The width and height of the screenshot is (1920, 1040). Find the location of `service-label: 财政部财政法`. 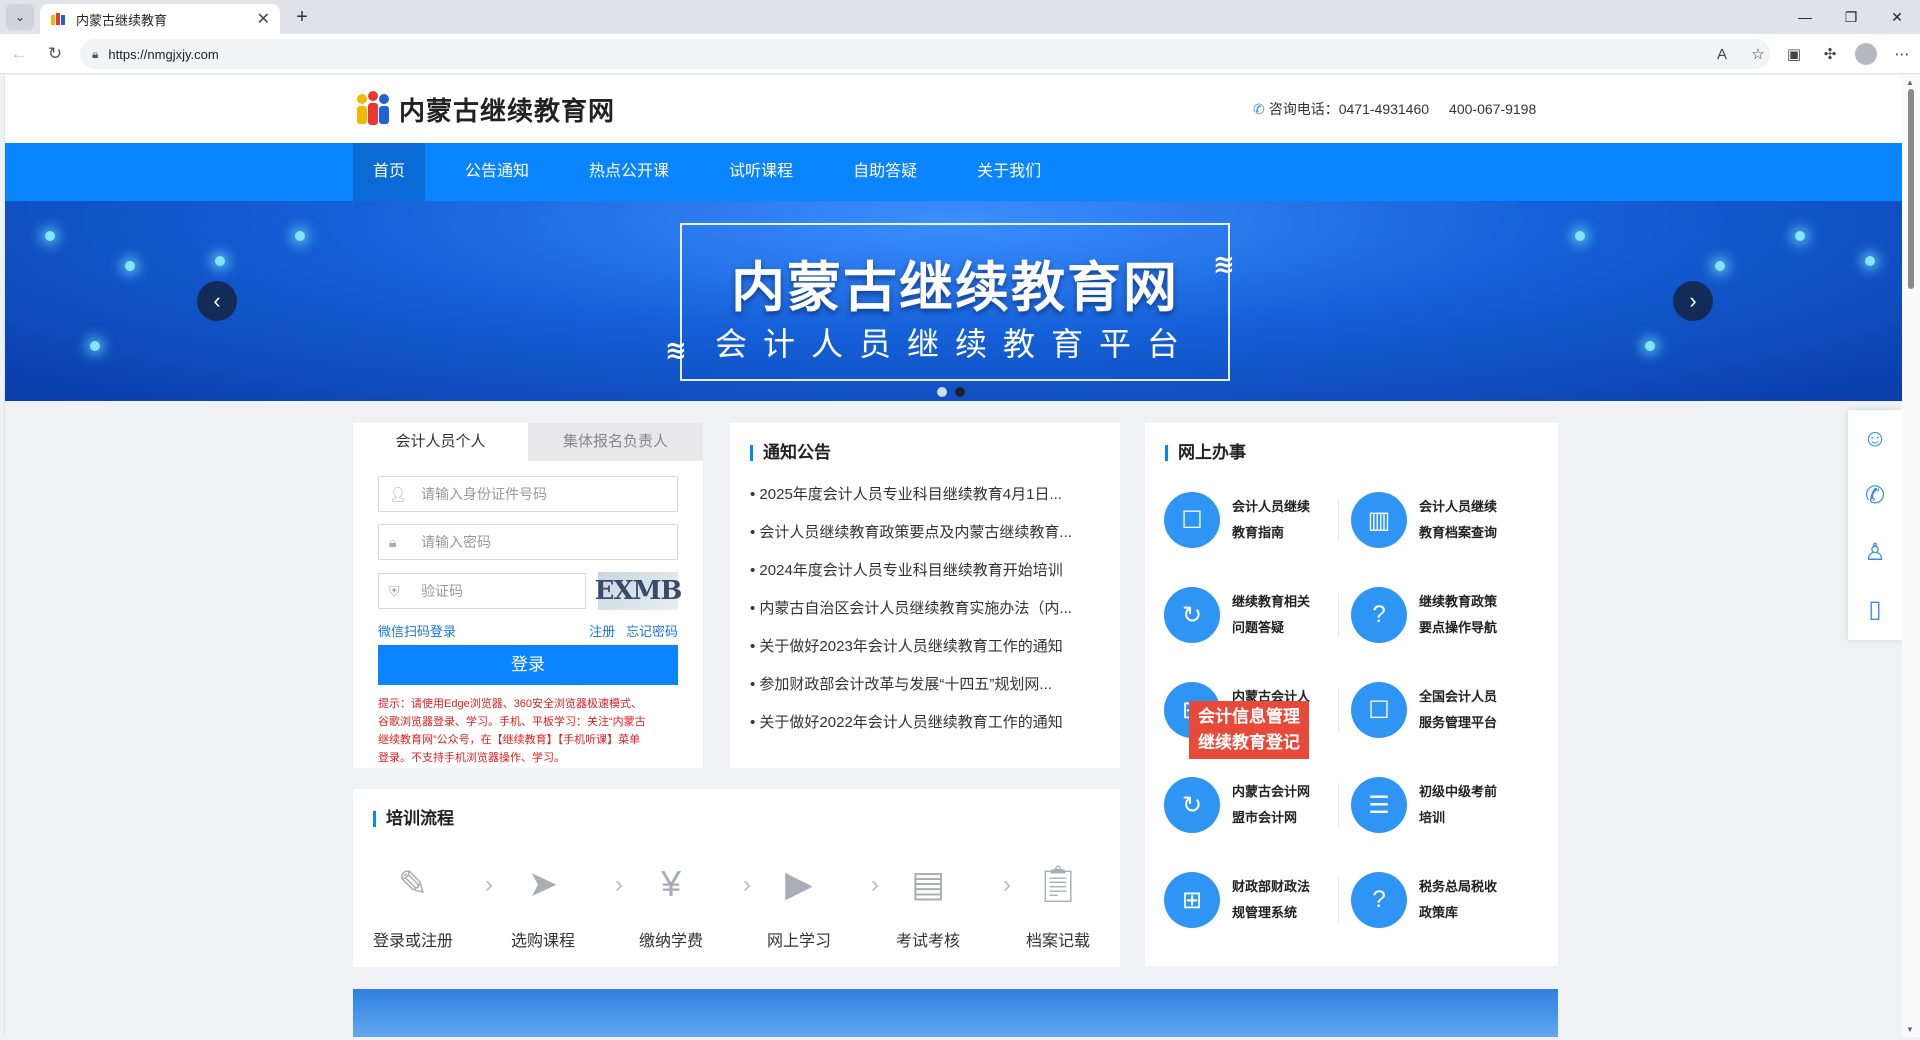

service-label: 财政部财政法 is located at coordinates (1271, 886).